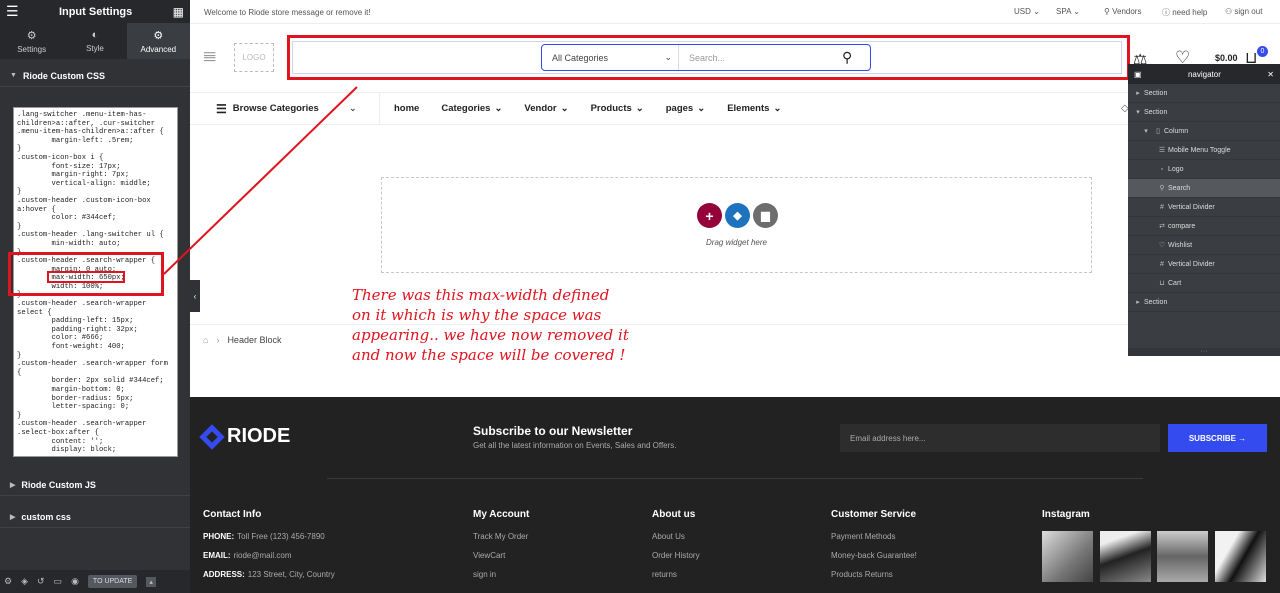  What do you see at coordinates (1176, 131) in the screenshot?
I see `navigator-label: Column` at bounding box center [1176, 131].